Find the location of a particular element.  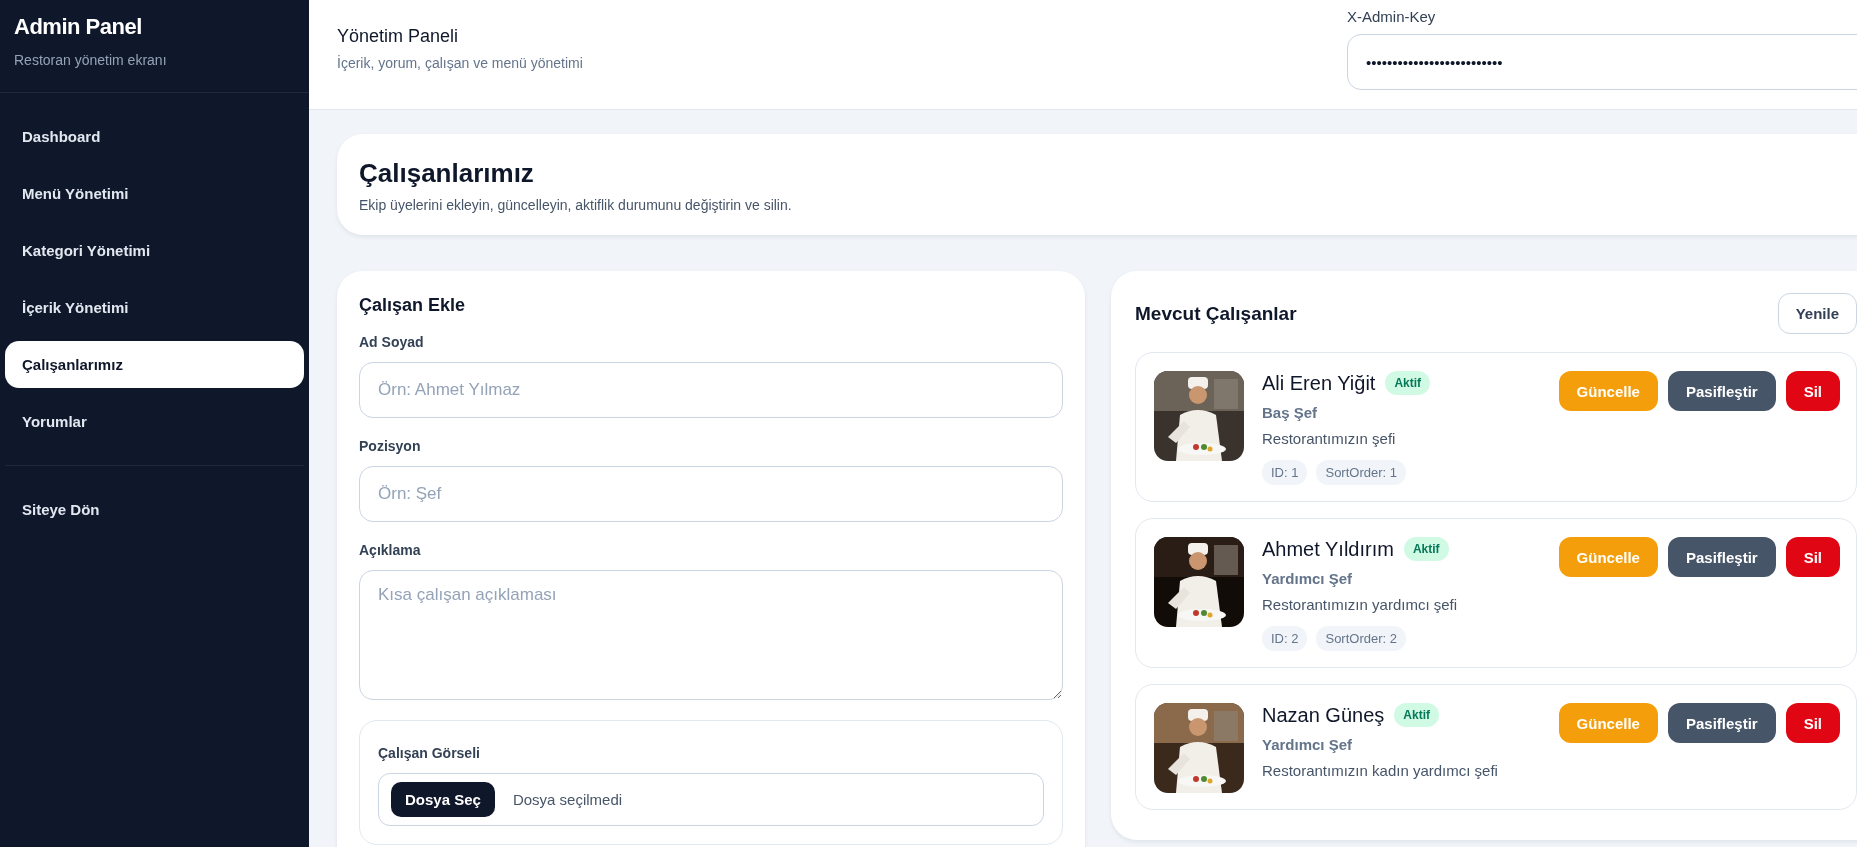

sidebar-item: Yorumlar is located at coordinates (154, 421).